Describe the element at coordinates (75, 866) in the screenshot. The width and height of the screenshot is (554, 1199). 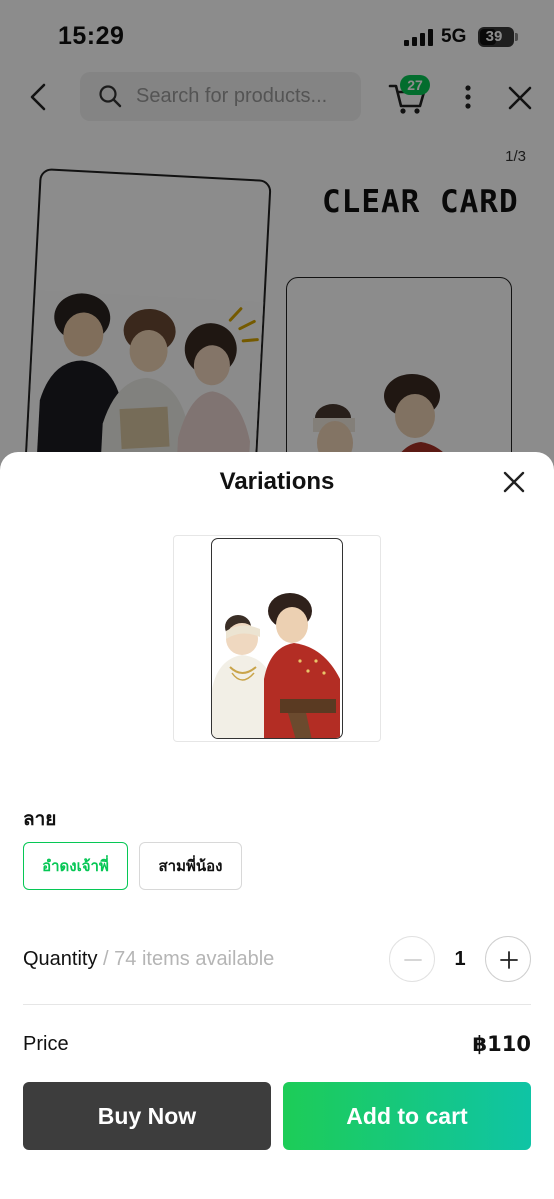
I see `variant-option-selected: อำดงเจ้าพี่` at that location.